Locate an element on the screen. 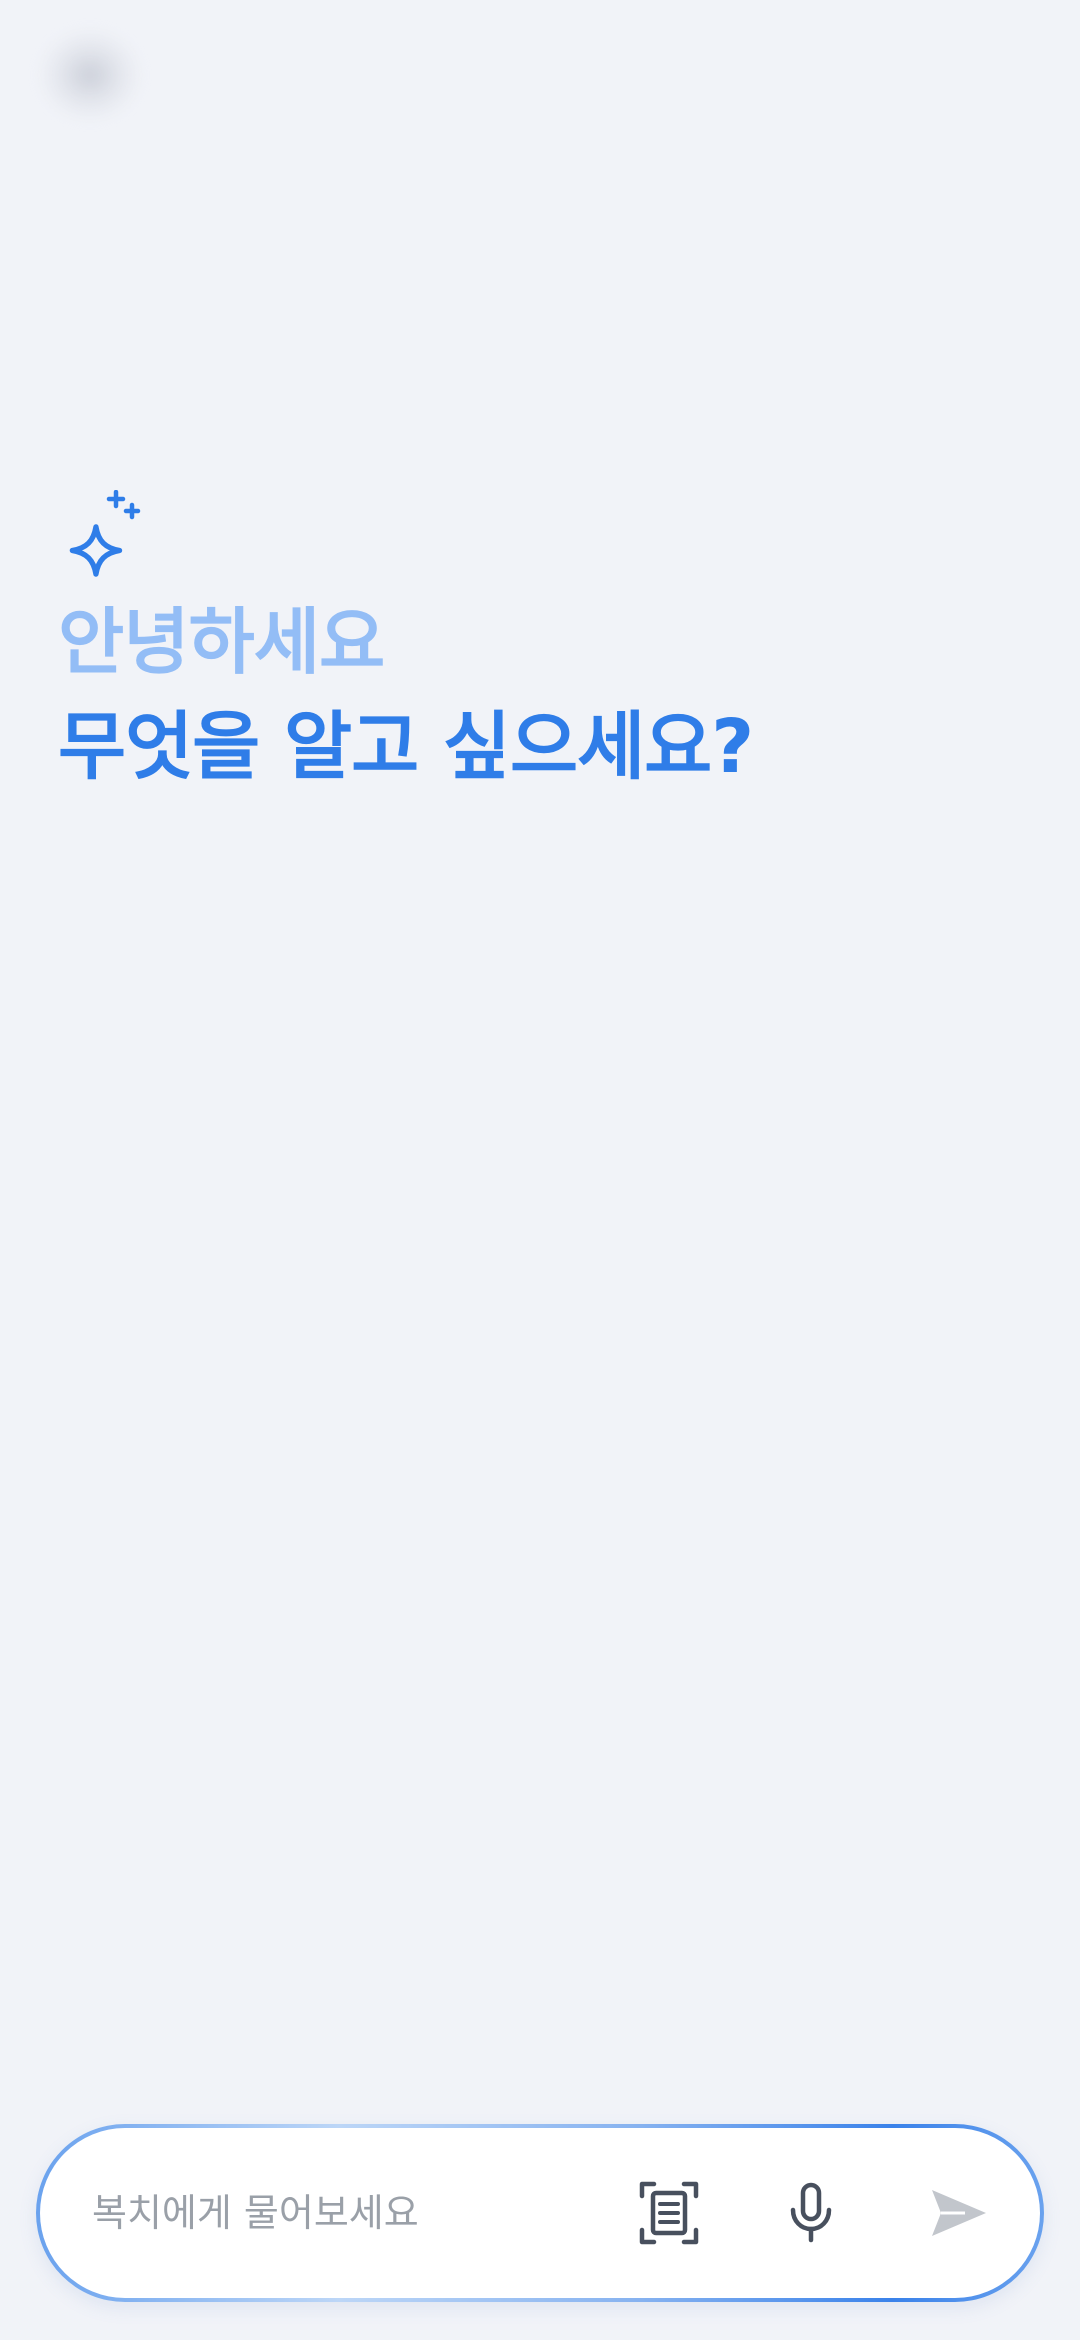 The image size is (1080, 2340). chat-input-container is located at coordinates (540, 2213).